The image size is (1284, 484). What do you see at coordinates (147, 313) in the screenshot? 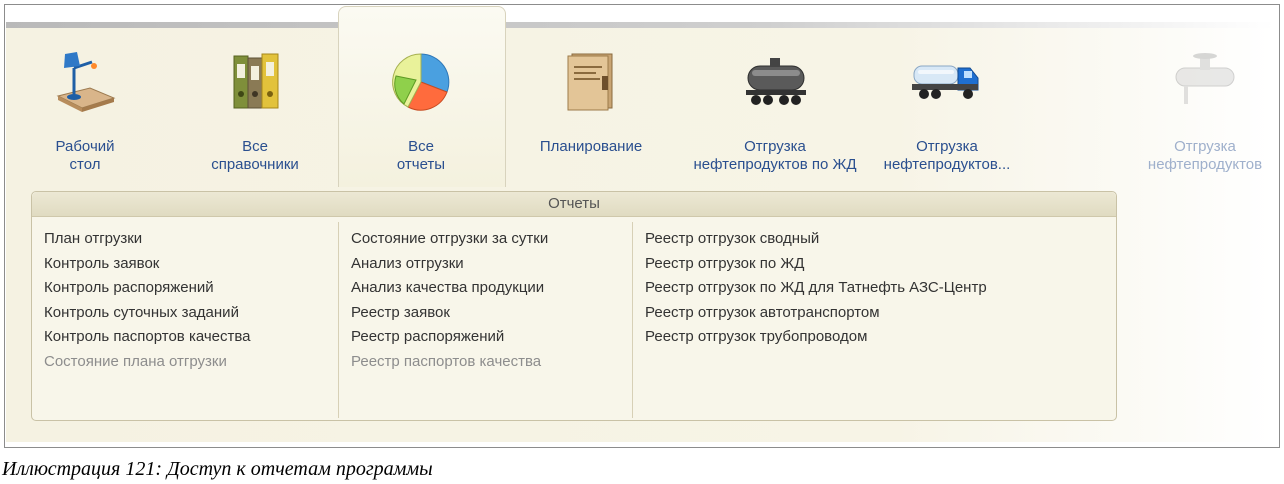
I see `report-link: Контроль суточных заданий` at bounding box center [147, 313].